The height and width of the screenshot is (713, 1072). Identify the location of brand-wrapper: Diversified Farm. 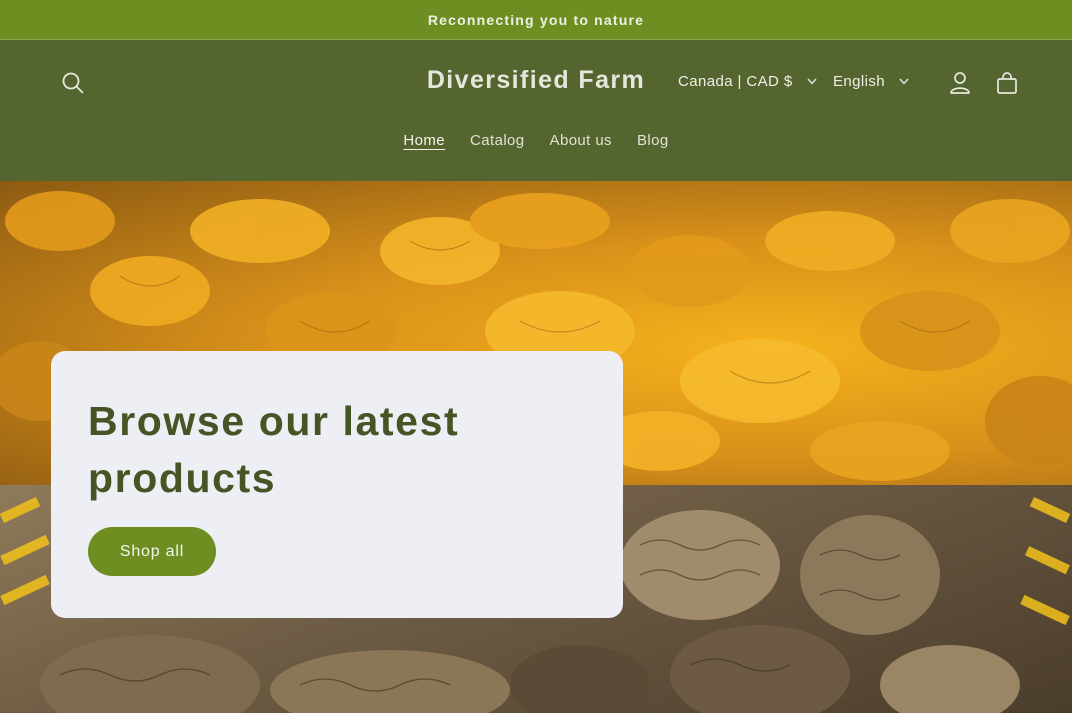
(536, 80).